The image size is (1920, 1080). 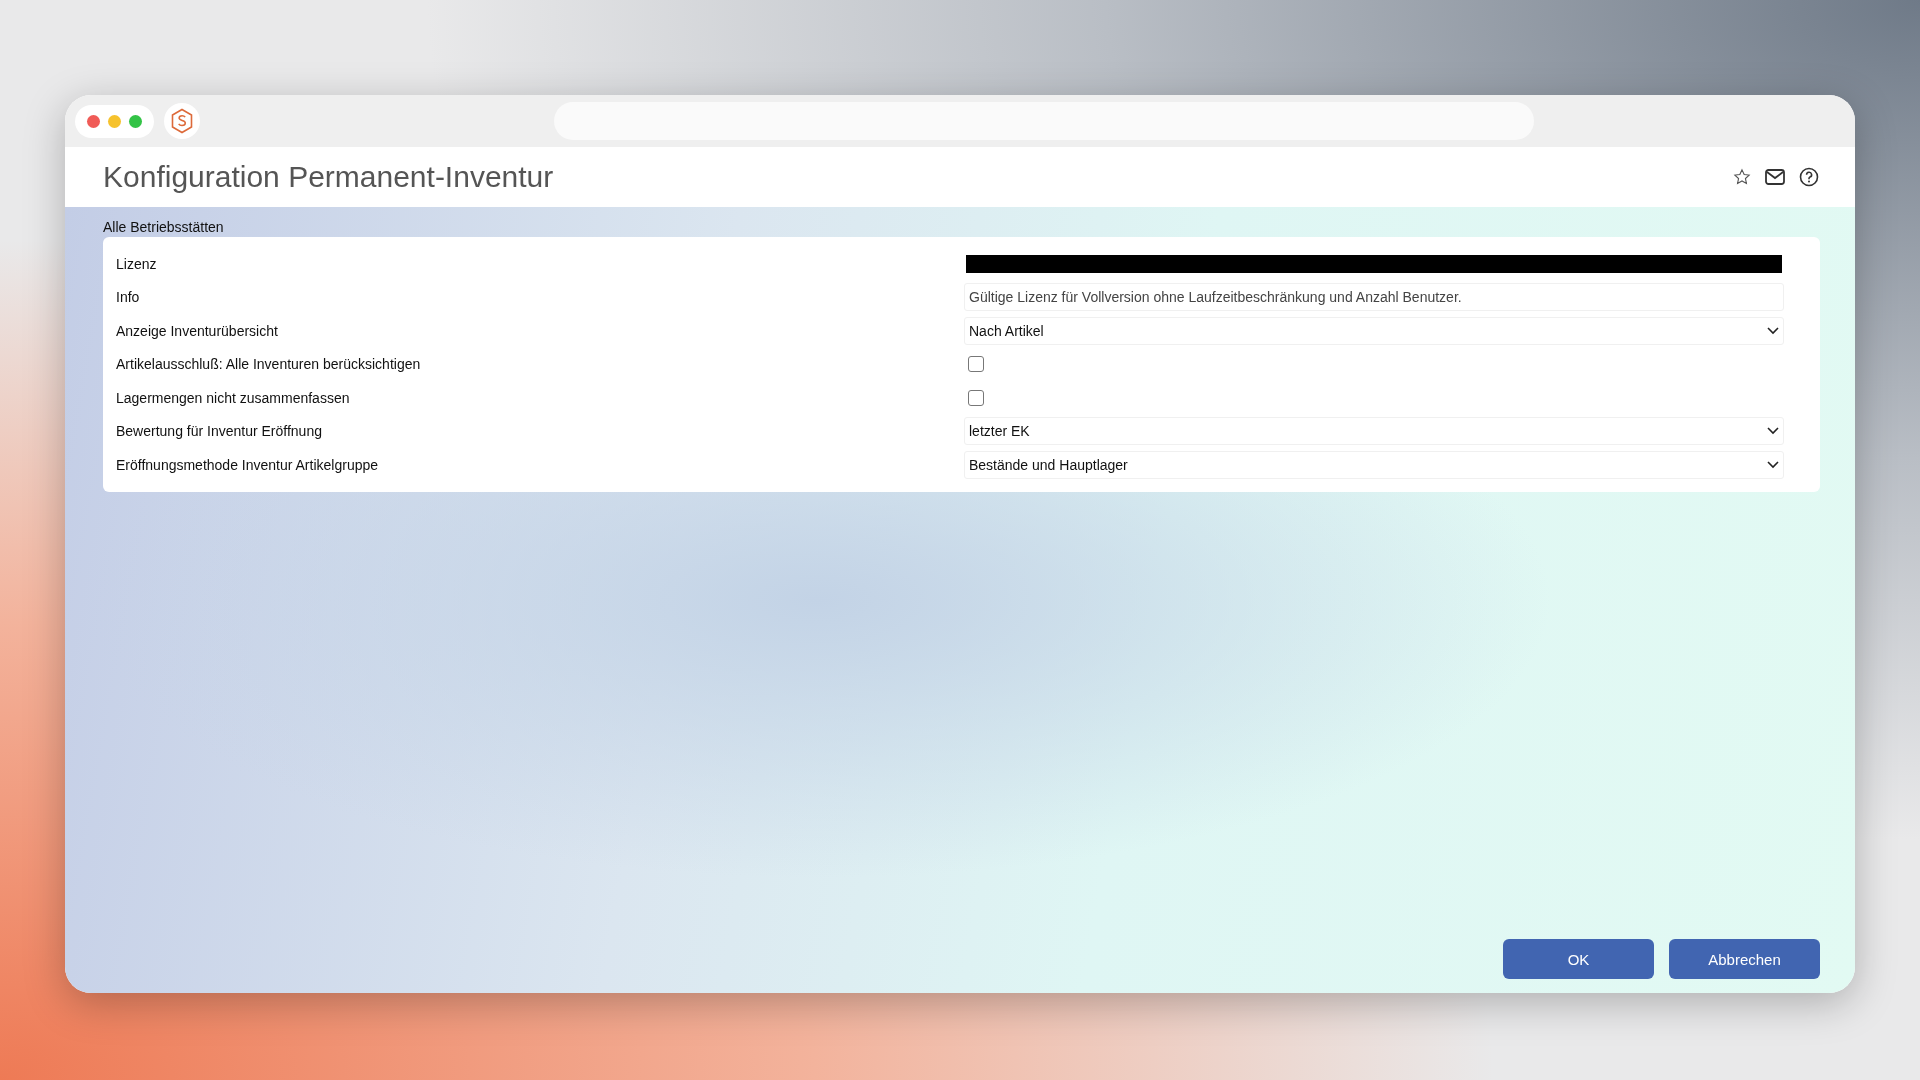 I want to click on close-button, so click(x=93, y=121).